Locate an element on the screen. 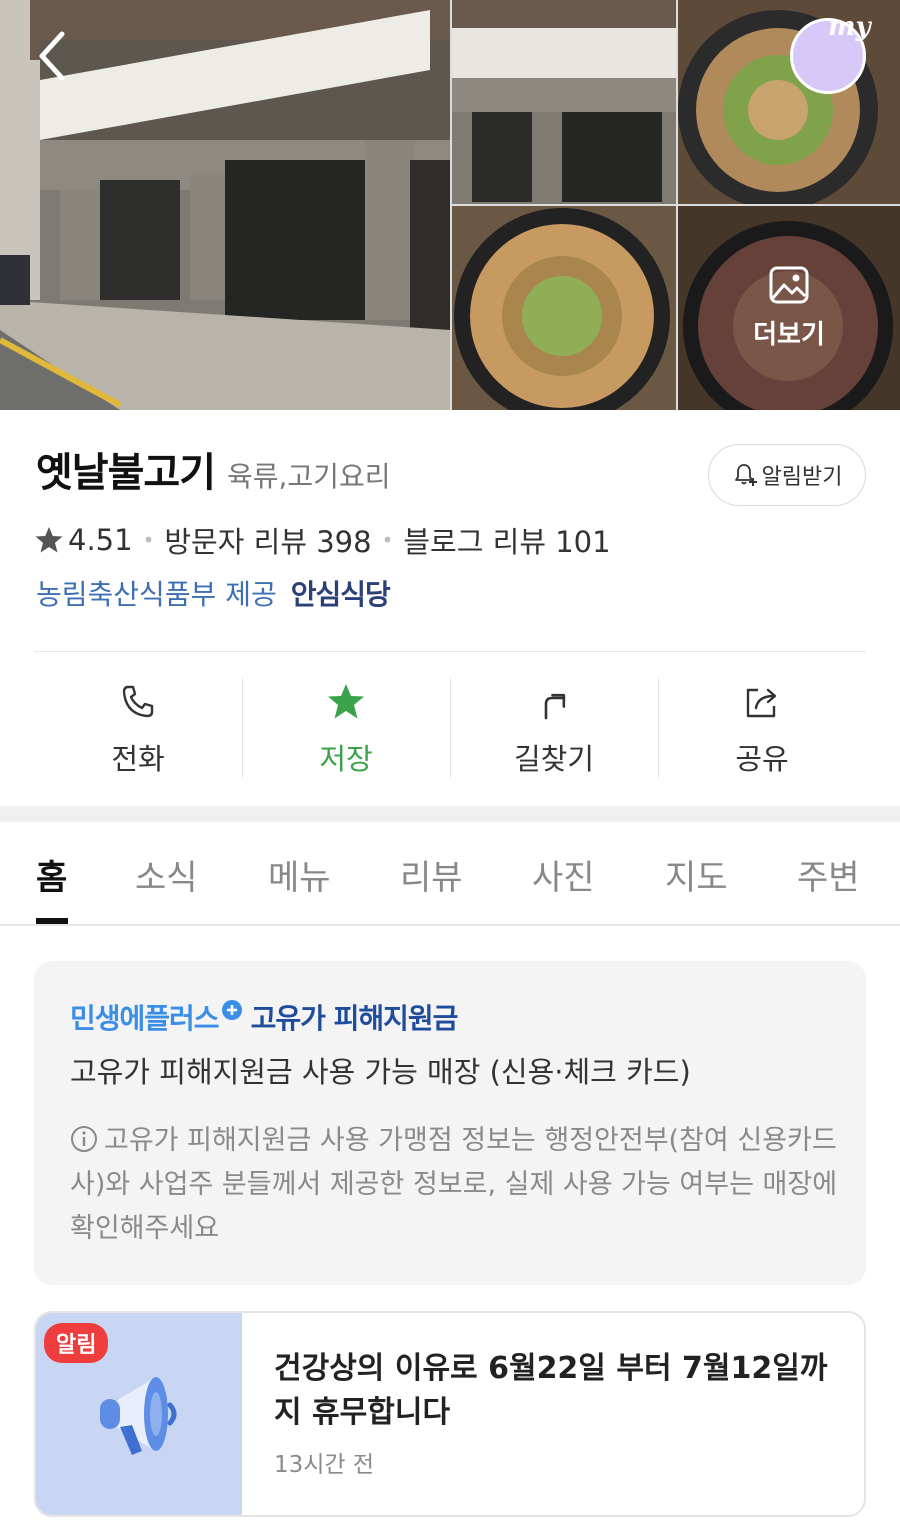 The image size is (900, 1540). image-icon is located at coordinates (789, 284).